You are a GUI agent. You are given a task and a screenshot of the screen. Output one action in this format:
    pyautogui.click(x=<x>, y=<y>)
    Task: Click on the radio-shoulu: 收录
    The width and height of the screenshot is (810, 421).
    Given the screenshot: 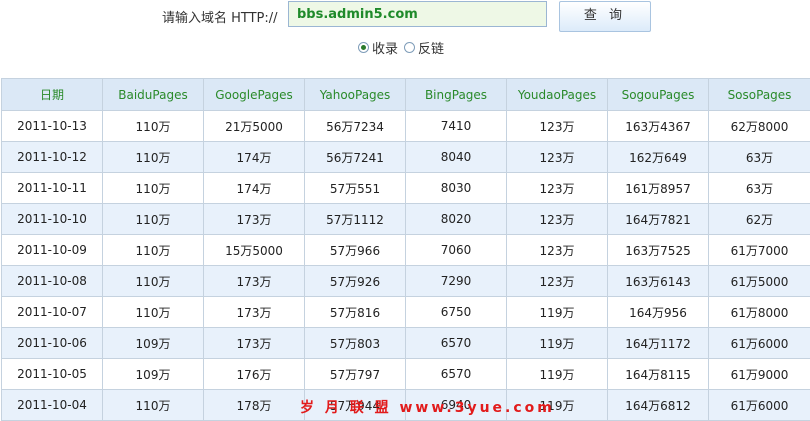 What is the action you would take?
    pyautogui.click(x=378, y=47)
    